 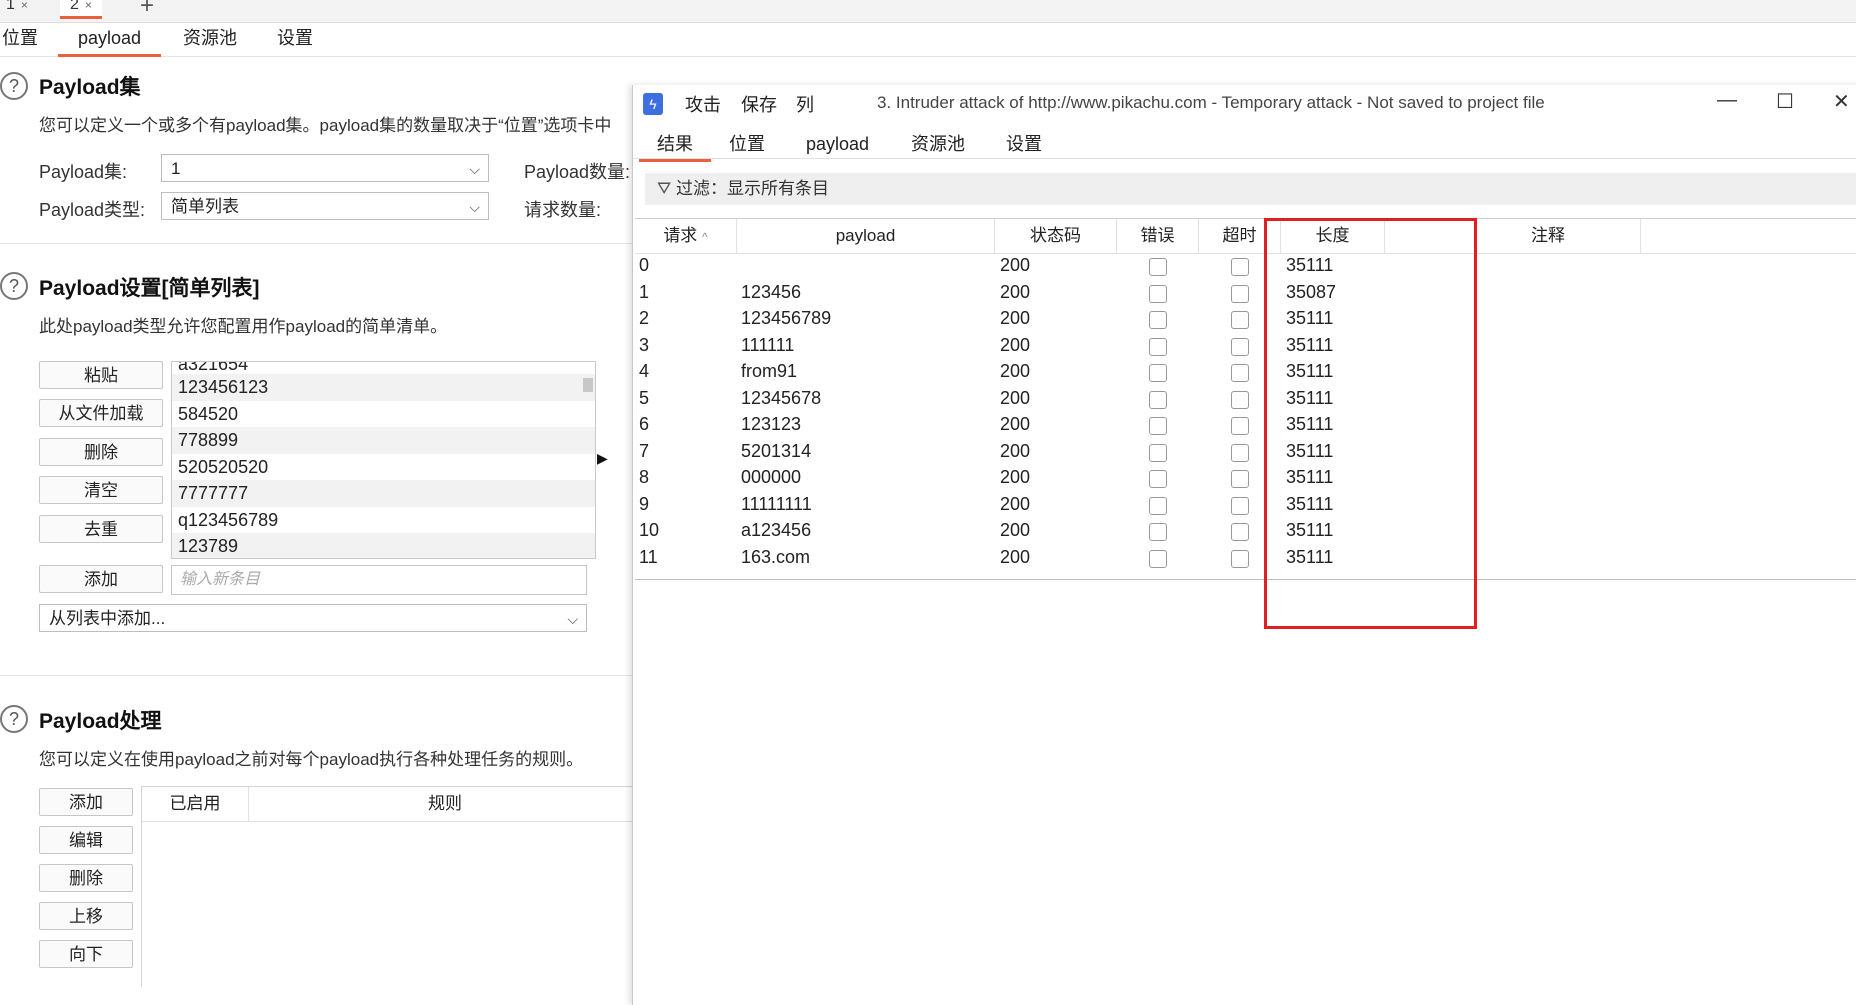 I want to click on table-row: 8 000000 200 35111, so click(x=1245, y=479).